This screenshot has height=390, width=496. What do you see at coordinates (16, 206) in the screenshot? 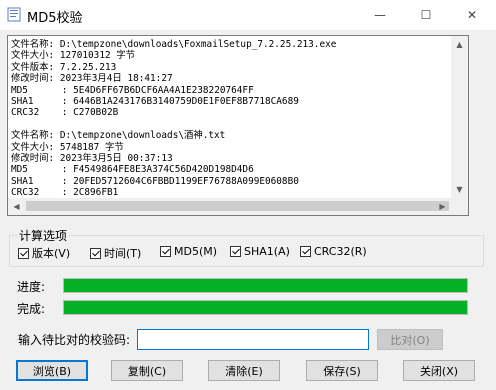
I see `scroll-left-icon: ◀` at bounding box center [16, 206].